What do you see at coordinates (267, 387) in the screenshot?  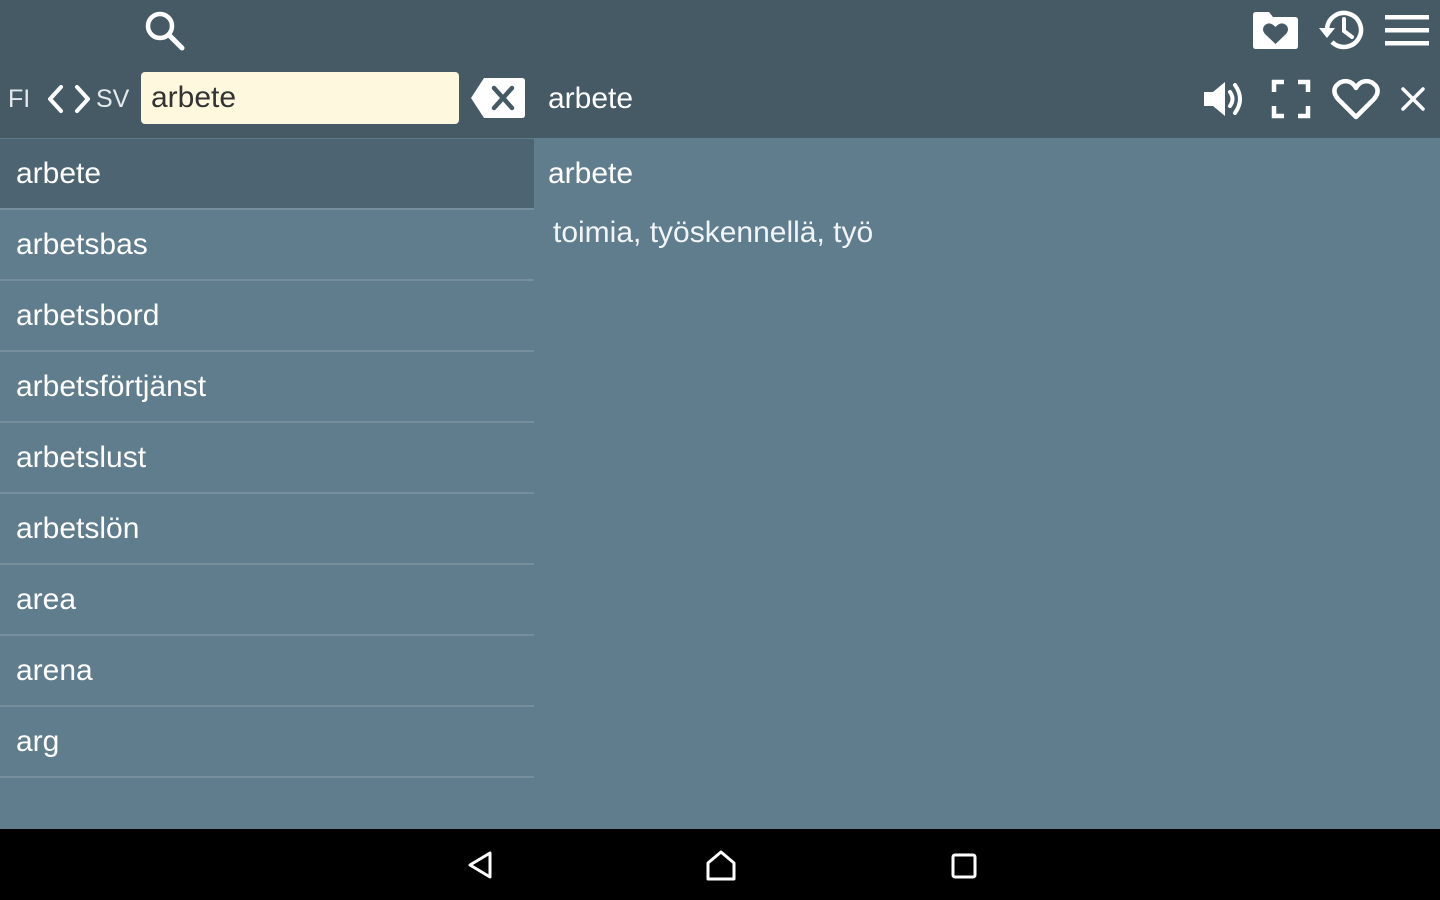 I see `list-item: arbetsförtjänst` at bounding box center [267, 387].